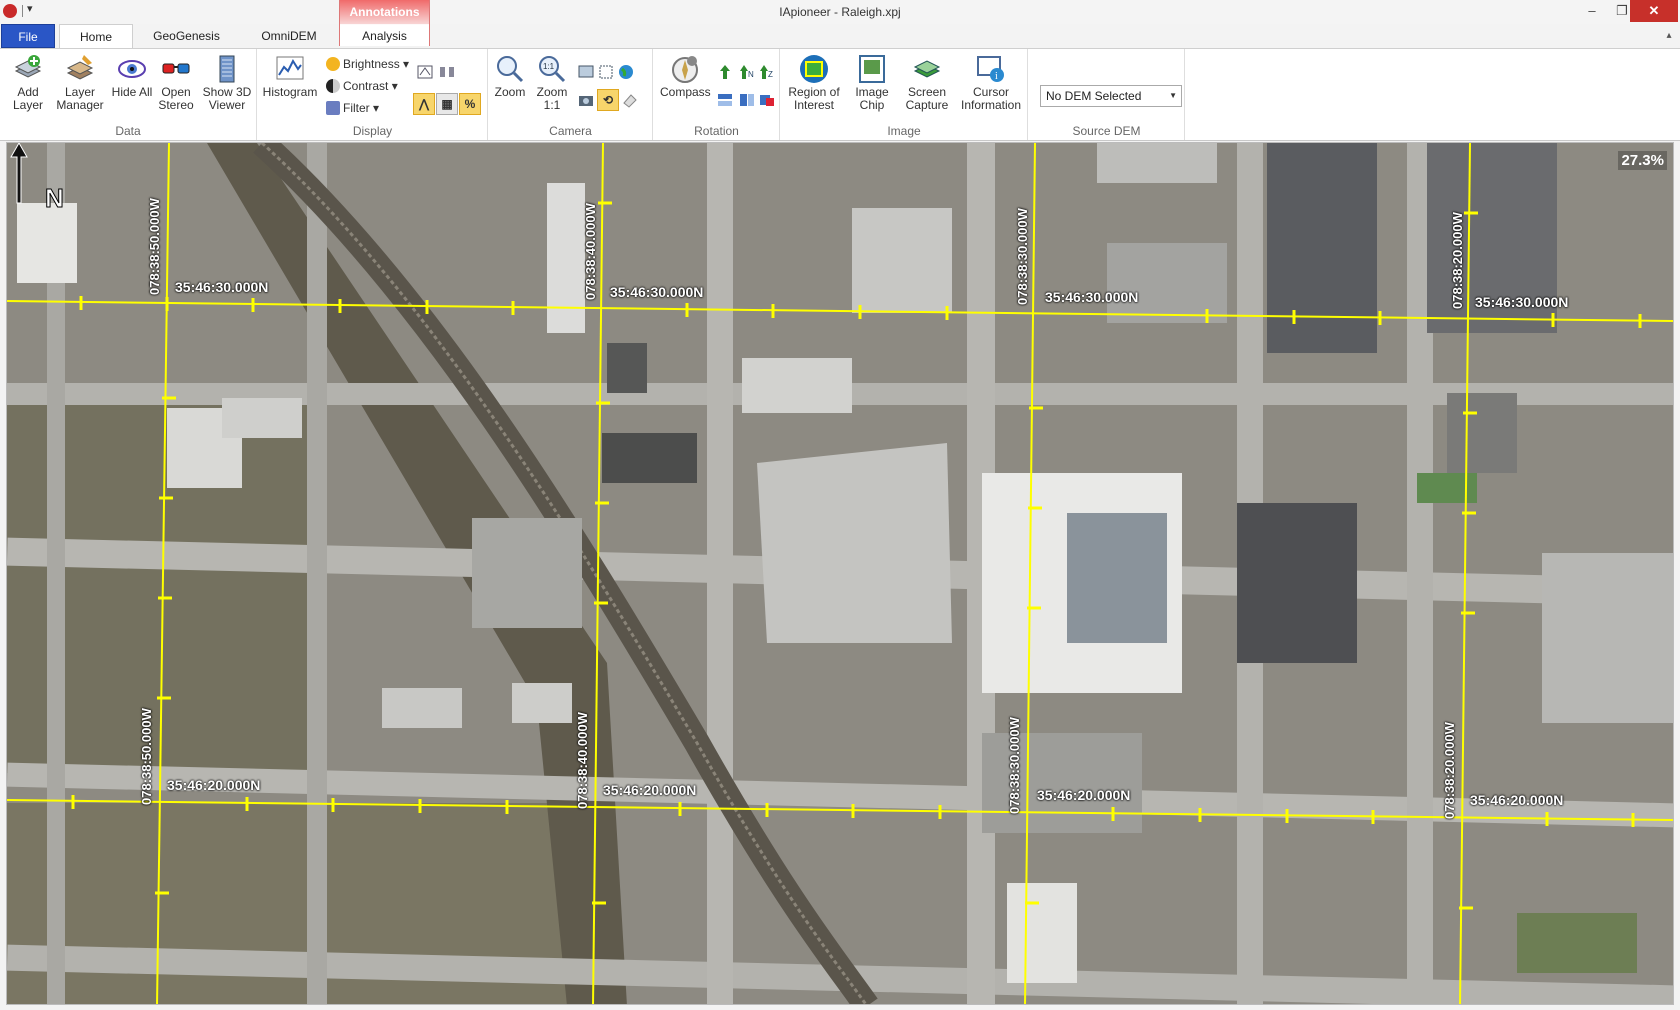  Describe the element at coordinates (372, 131) in the screenshot. I see `group-display-label: Display` at that location.